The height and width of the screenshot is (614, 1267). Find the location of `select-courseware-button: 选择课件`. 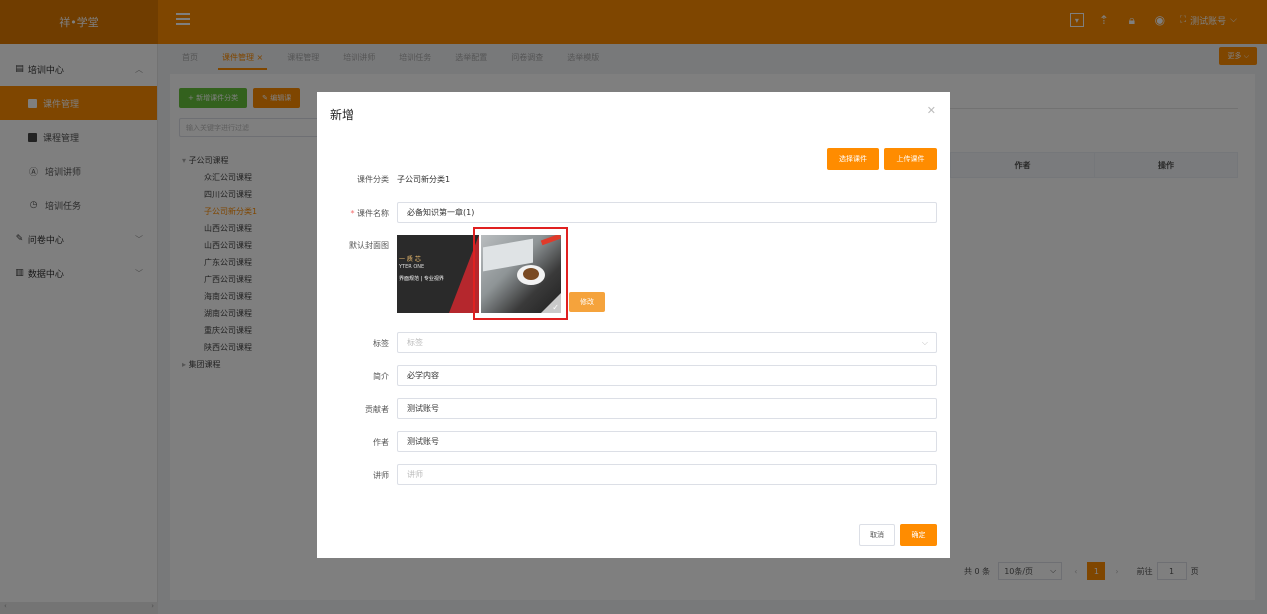

select-courseware-button: 选择课件 is located at coordinates (853, 159).